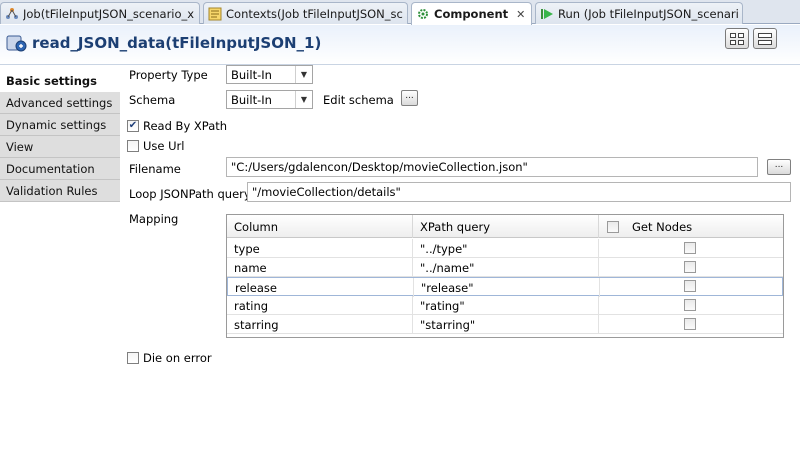  I want to click on property-type-select: Built-In ▼, so click(269, 74).